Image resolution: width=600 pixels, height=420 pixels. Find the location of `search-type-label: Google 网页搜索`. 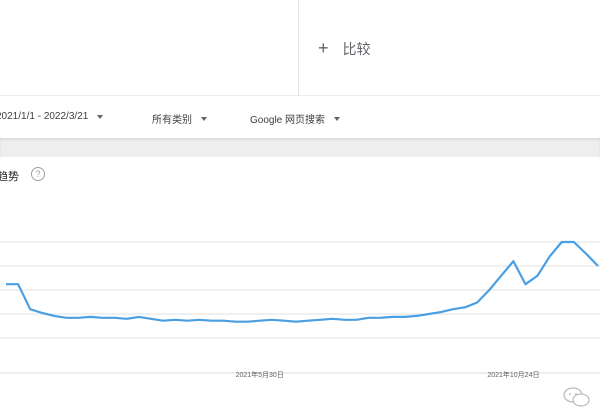

search-type-label: Google 网页搜索 is located at coordinates (288, 120).